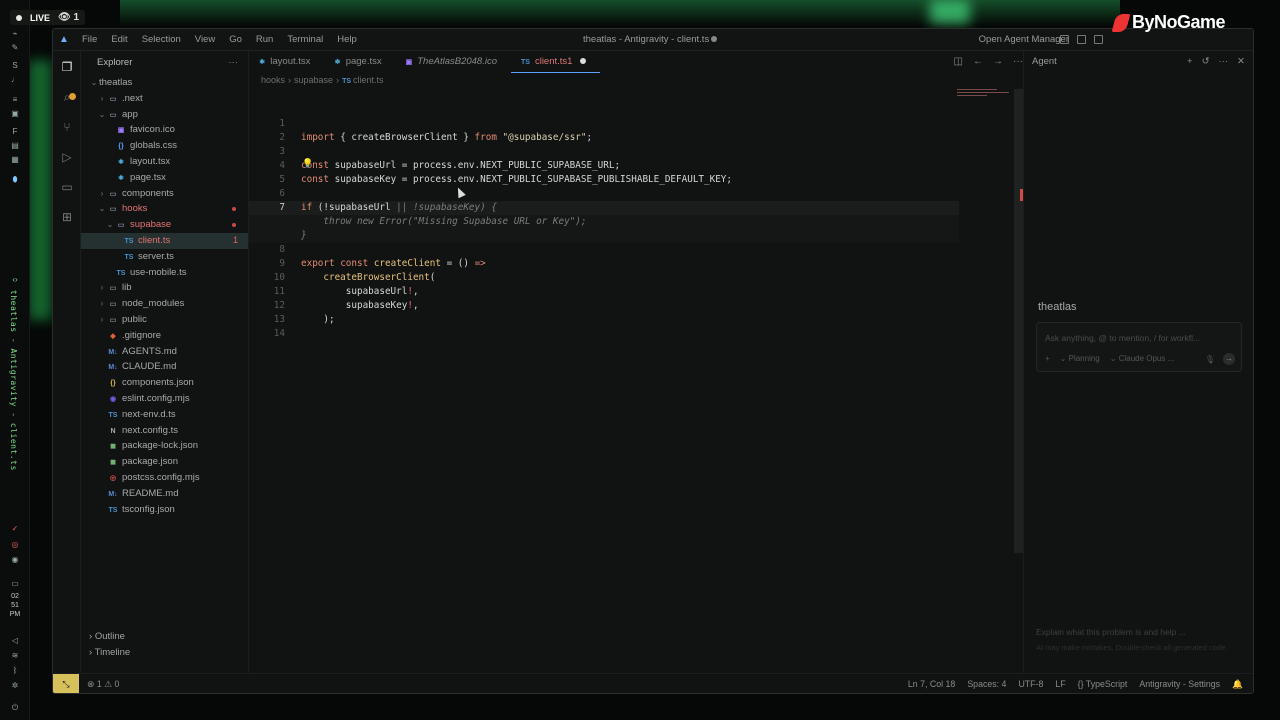  I want to click on power-icon: ⏻, so click(15, 708).